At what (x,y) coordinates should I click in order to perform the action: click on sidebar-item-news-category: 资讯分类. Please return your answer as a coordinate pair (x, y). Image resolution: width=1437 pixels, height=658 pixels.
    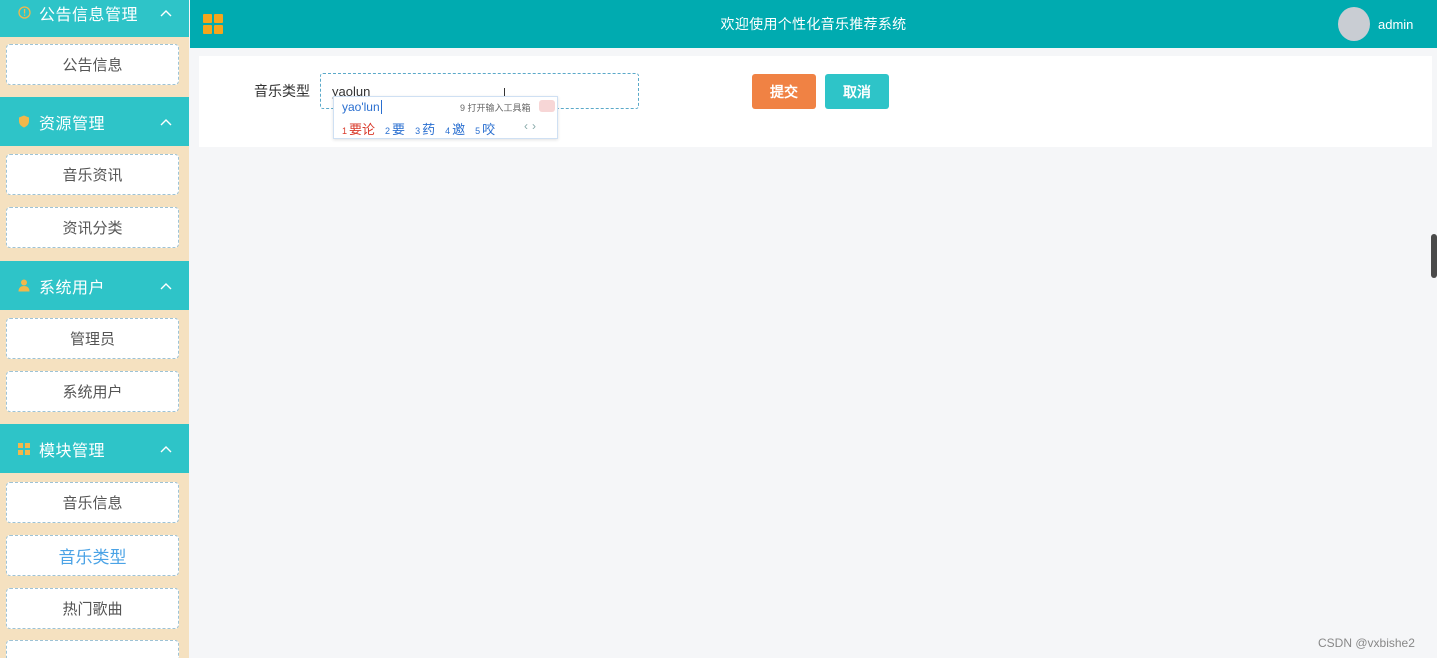
    Looking at the image, I should click on (92, 227).